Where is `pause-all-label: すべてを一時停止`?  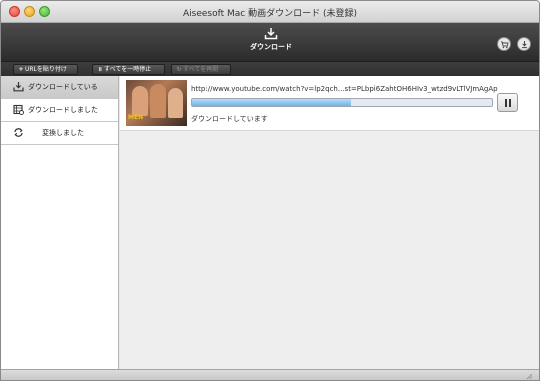 pause-all-label: すべてを一時停止 is located at coordinates (128, 69).